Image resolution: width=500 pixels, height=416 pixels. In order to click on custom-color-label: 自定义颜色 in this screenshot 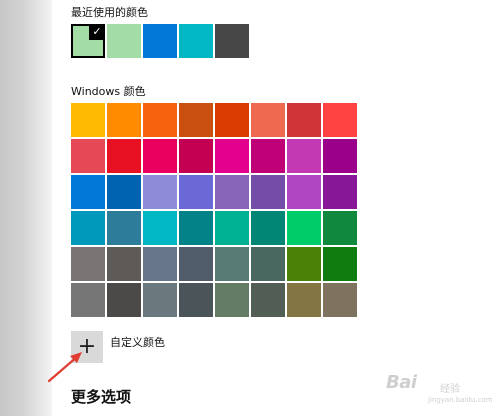, I will do `click(137, 342)`.